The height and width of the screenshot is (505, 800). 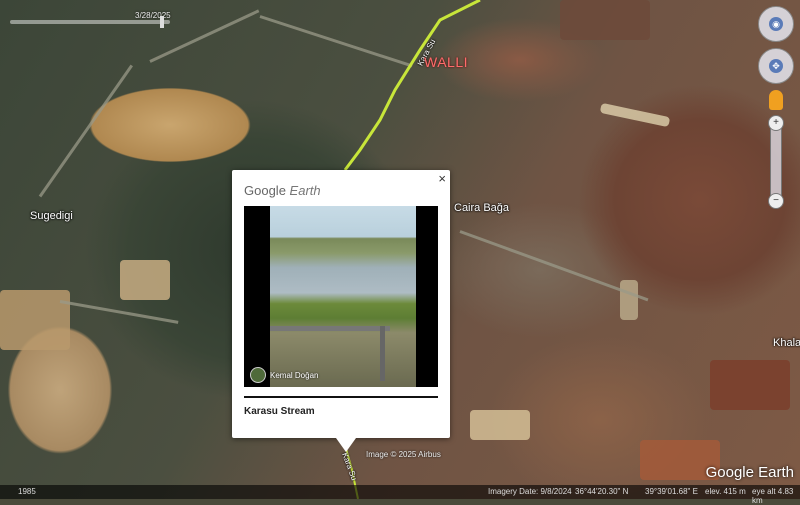 I want to click on label-sugedigi: Sugedigi, so click(x=51, y=216).